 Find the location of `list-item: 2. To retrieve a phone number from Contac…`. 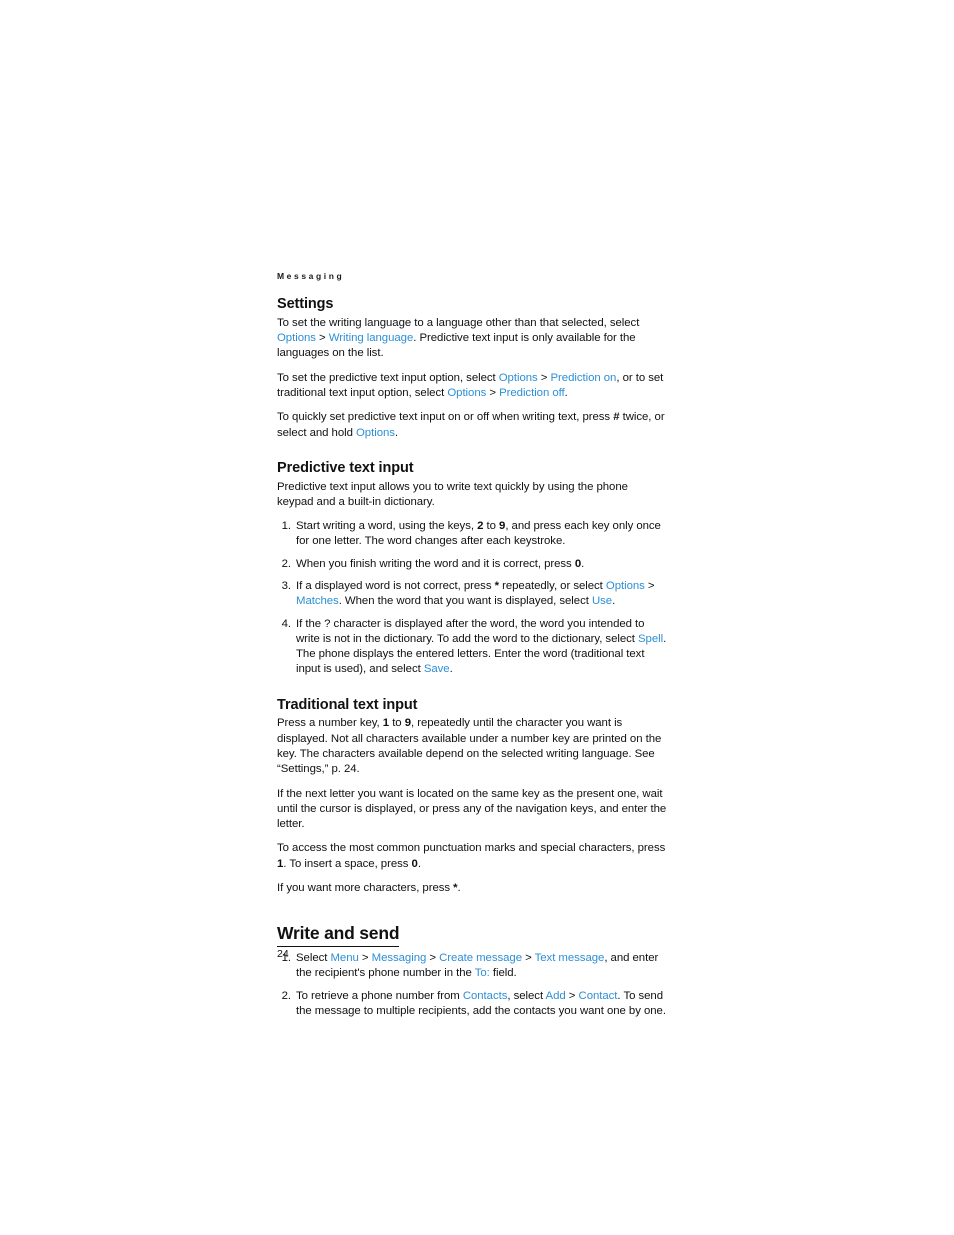

list-item: 2. To retrieve a phone number from Contac… is located at coordinates (472, 1004).